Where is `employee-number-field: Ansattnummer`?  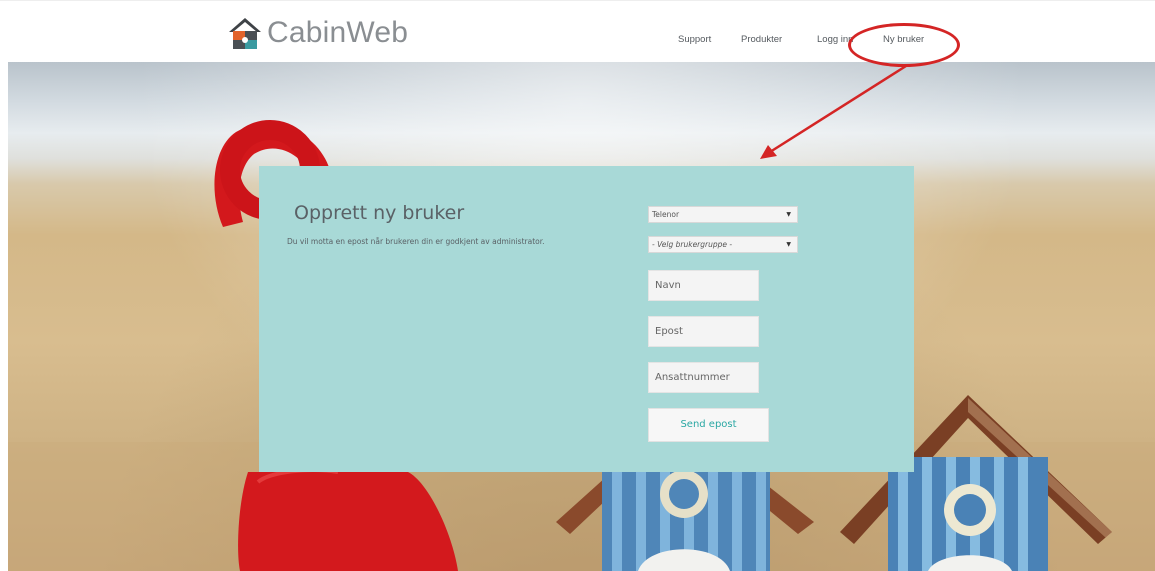 employee-number-field: Ansattnummer is located at coordinates (703, 377).